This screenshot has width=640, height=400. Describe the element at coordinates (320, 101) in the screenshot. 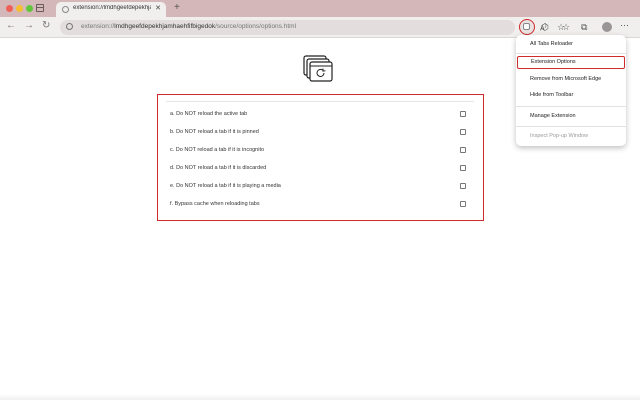

I see `divider` at that location.